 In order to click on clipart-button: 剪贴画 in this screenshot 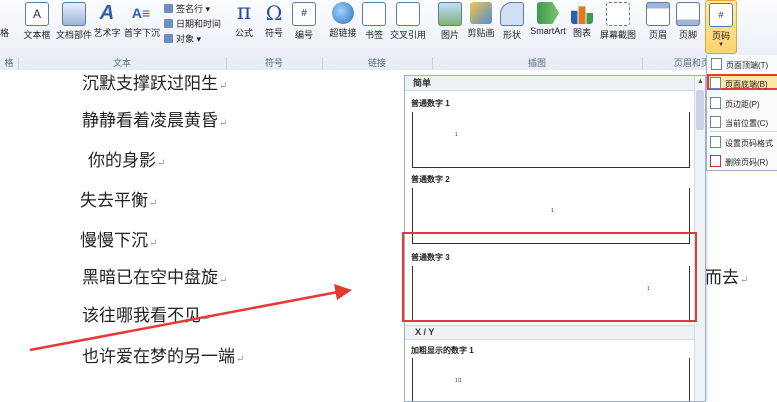, I will do `click(481, 20)`.